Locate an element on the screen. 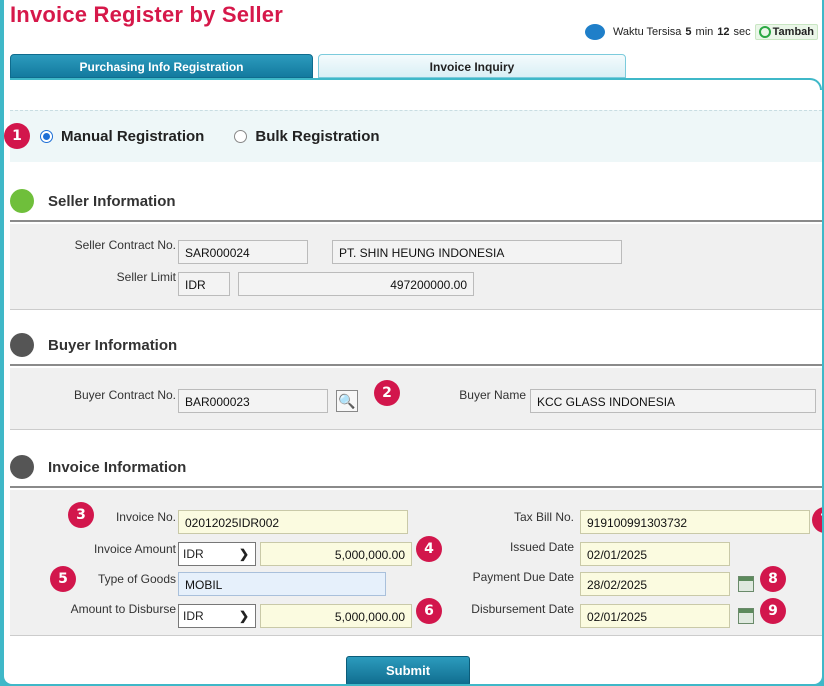 The image size is (824, 686). radio-bulk-registration: Bulk Registration is located at coordinates (307, 136).